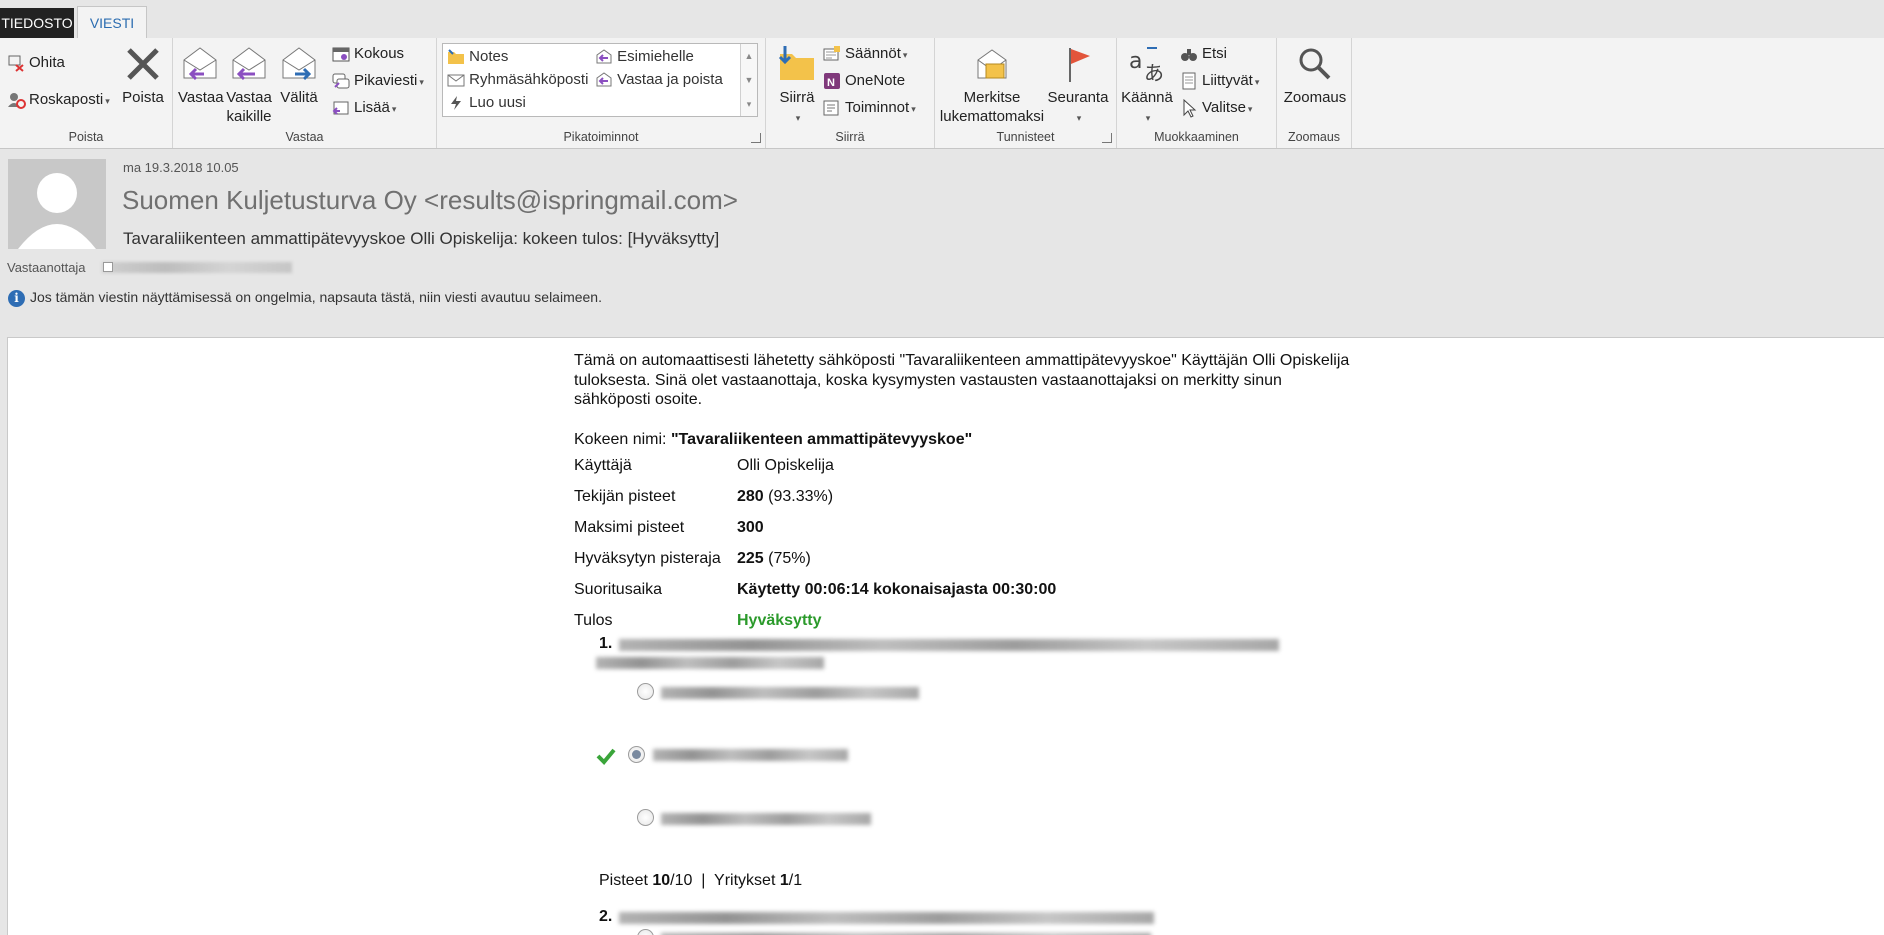 The width and height of the screenshot is (1884, 935). I want to click on quickstep-notes: Notes, so click(477, 56).